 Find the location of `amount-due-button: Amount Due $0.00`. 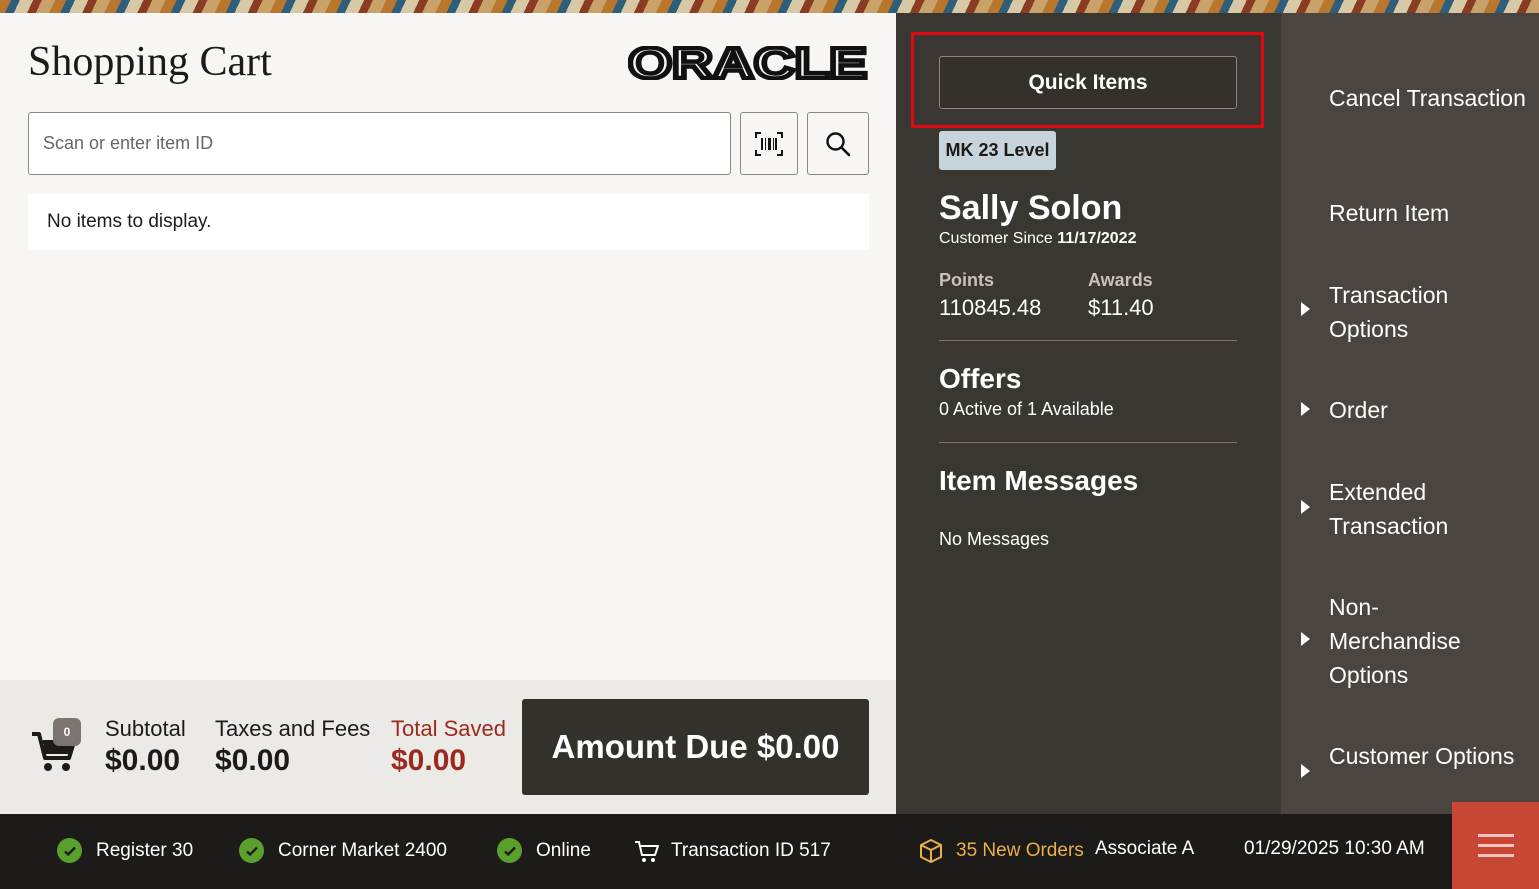

amount-due-button: Amount Due $0.00 is located at coordinates (695, 747).